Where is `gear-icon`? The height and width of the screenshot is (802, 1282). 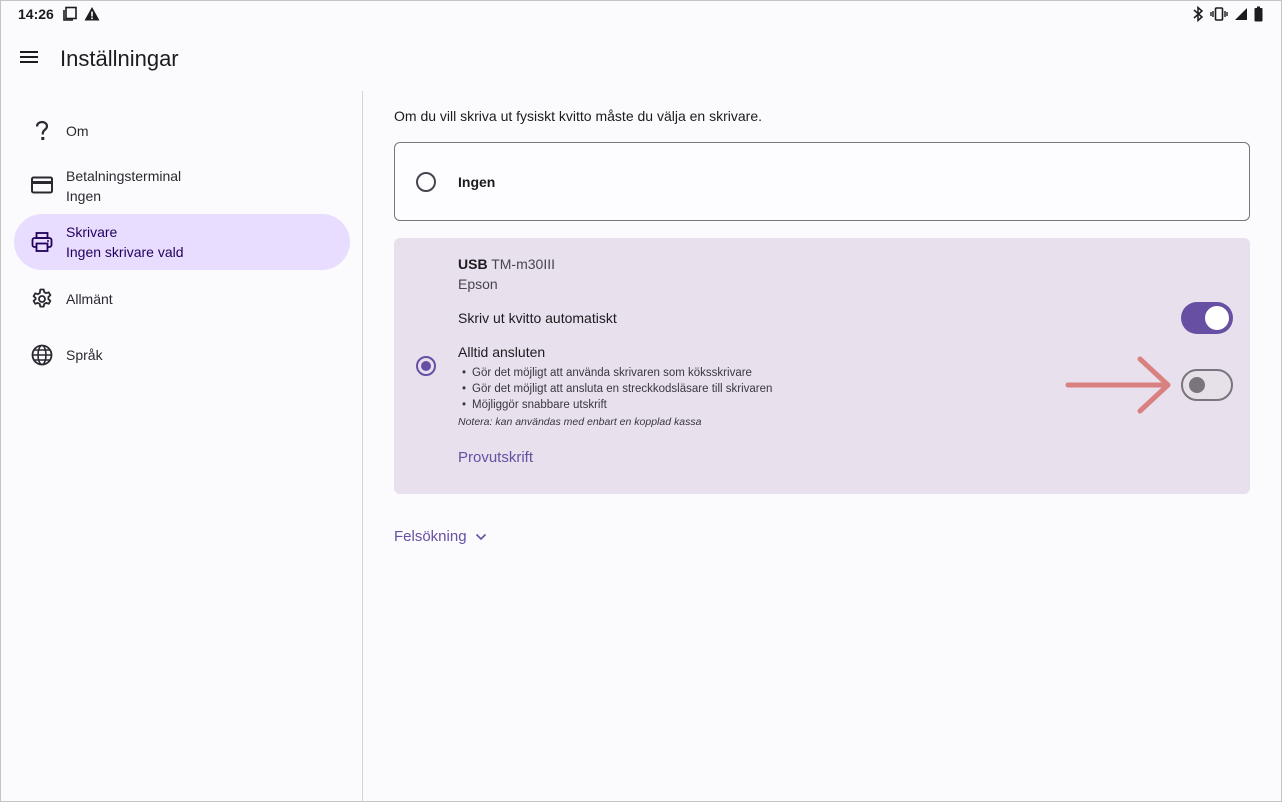
gear-icon is located at coordinates (42, 299).